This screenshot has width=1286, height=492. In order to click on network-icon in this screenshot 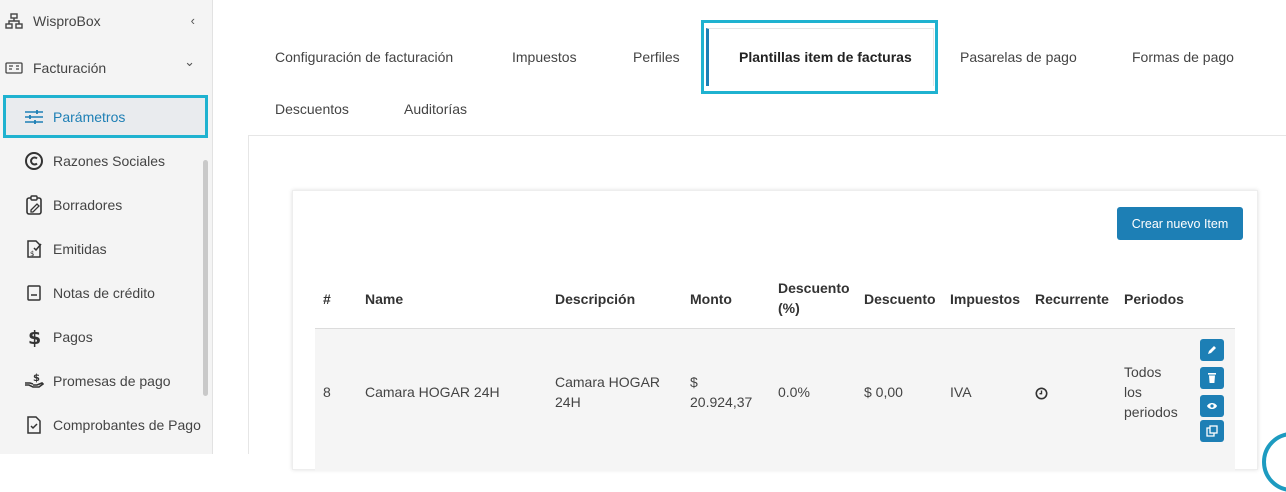, I will do `click(14, 21)`.